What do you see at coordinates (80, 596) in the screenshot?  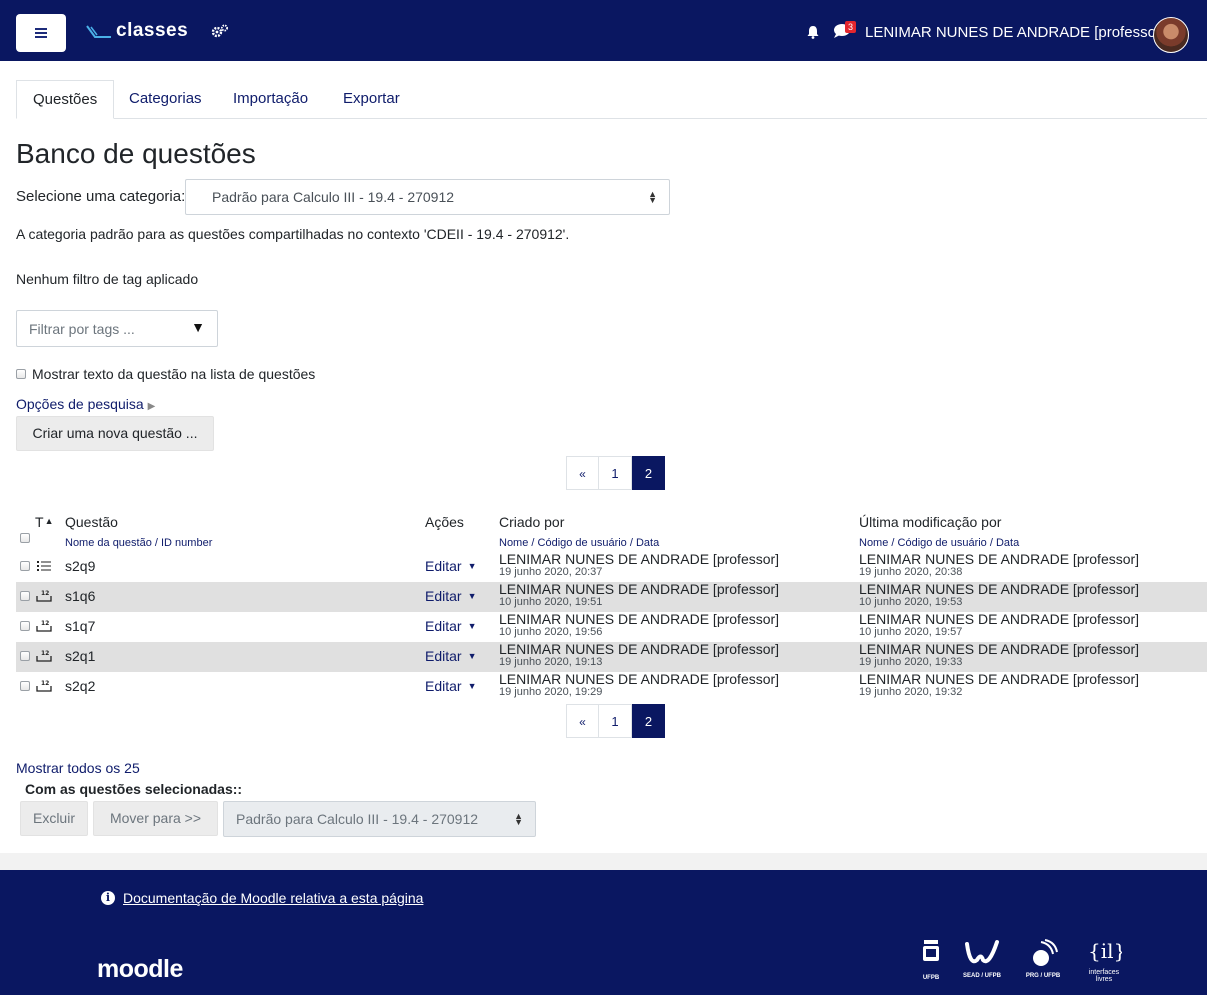 I see `question-name: s1q6` at bounding box center [80, 596].